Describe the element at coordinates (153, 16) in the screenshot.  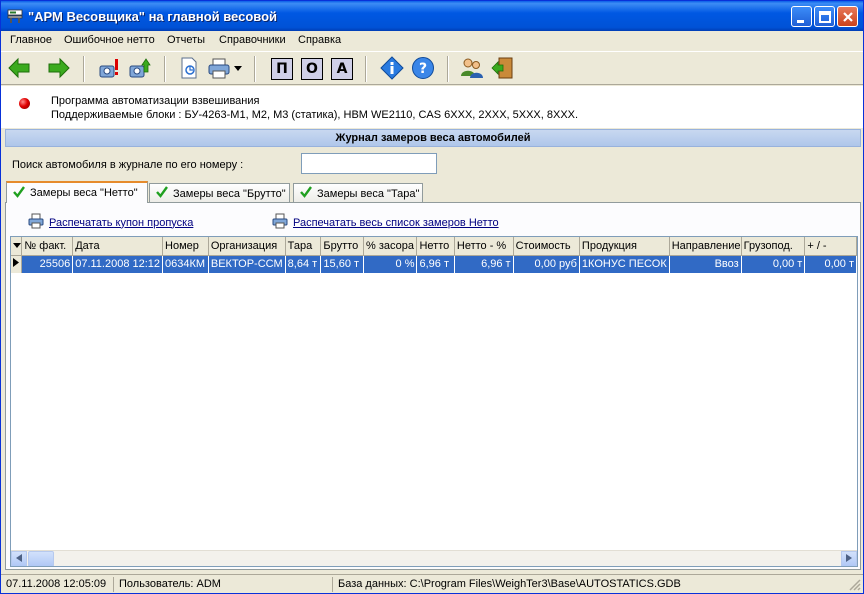
I see `window-title: "АРМ Весовщика" на главной весовой` at that location.